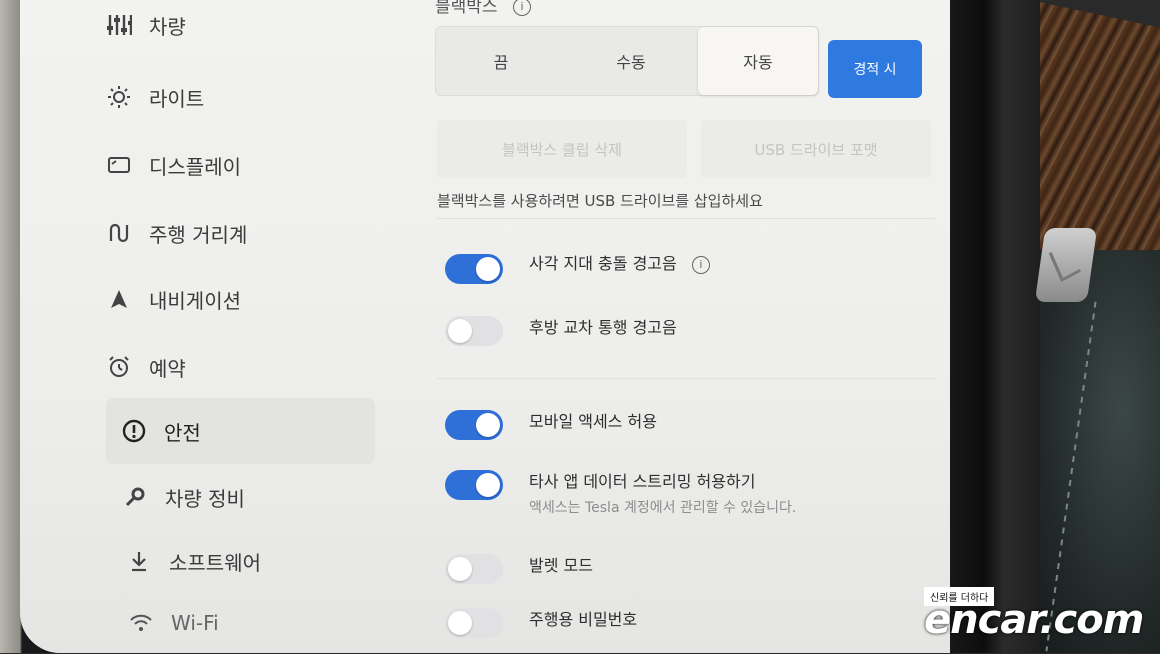 Image resolution: width=1160 pixels, height=654 pixels. What do you see at coordinates (240, 28) in the screenshot?
I see `sidebar-item-vehicle: 차량` at bounding box center [240, 28].